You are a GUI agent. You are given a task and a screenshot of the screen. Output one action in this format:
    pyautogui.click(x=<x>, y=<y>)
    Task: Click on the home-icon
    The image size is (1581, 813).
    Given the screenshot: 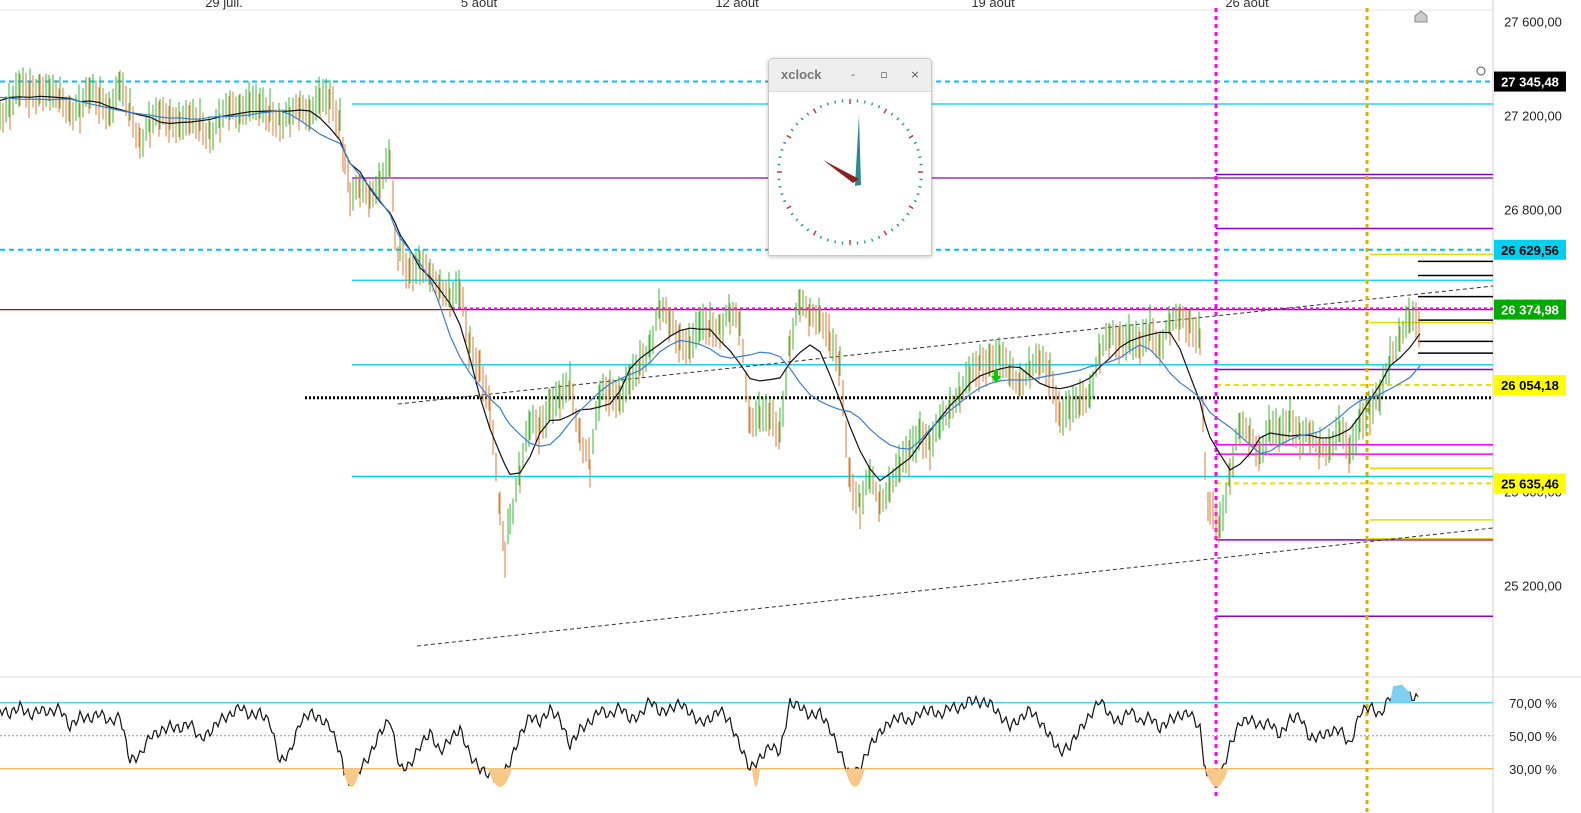 What is the action you would take?
    pyautogui.click(x=1421, y=16)
    